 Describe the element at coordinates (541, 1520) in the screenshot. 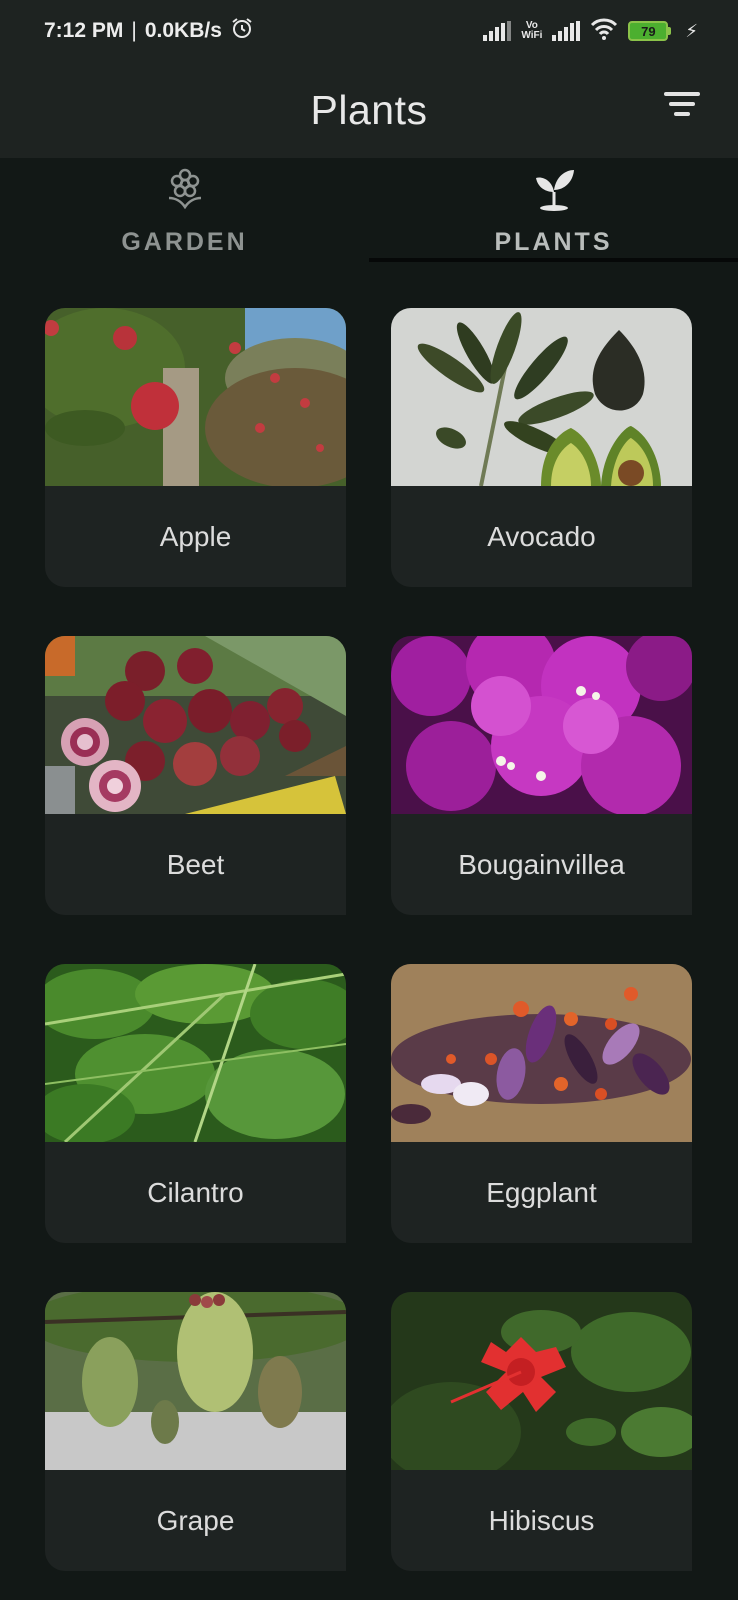

I see `plant-name: Hibiscus` at that location.